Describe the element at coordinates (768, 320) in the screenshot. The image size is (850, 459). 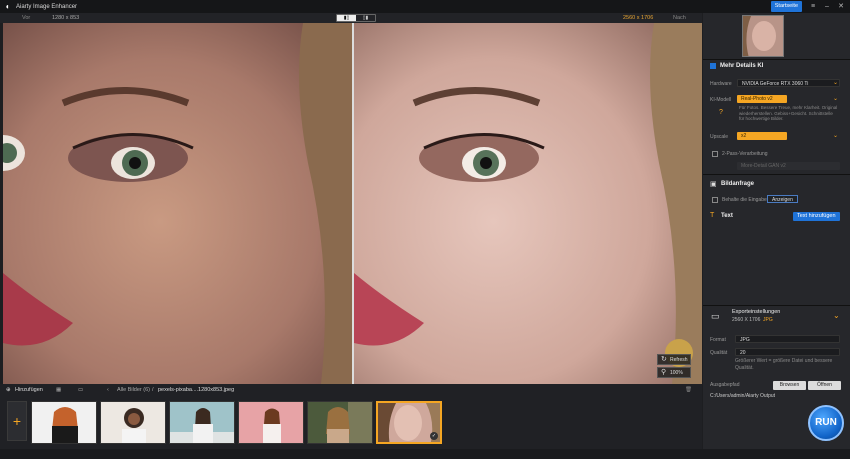
I see `export-format: JPG` at that location.